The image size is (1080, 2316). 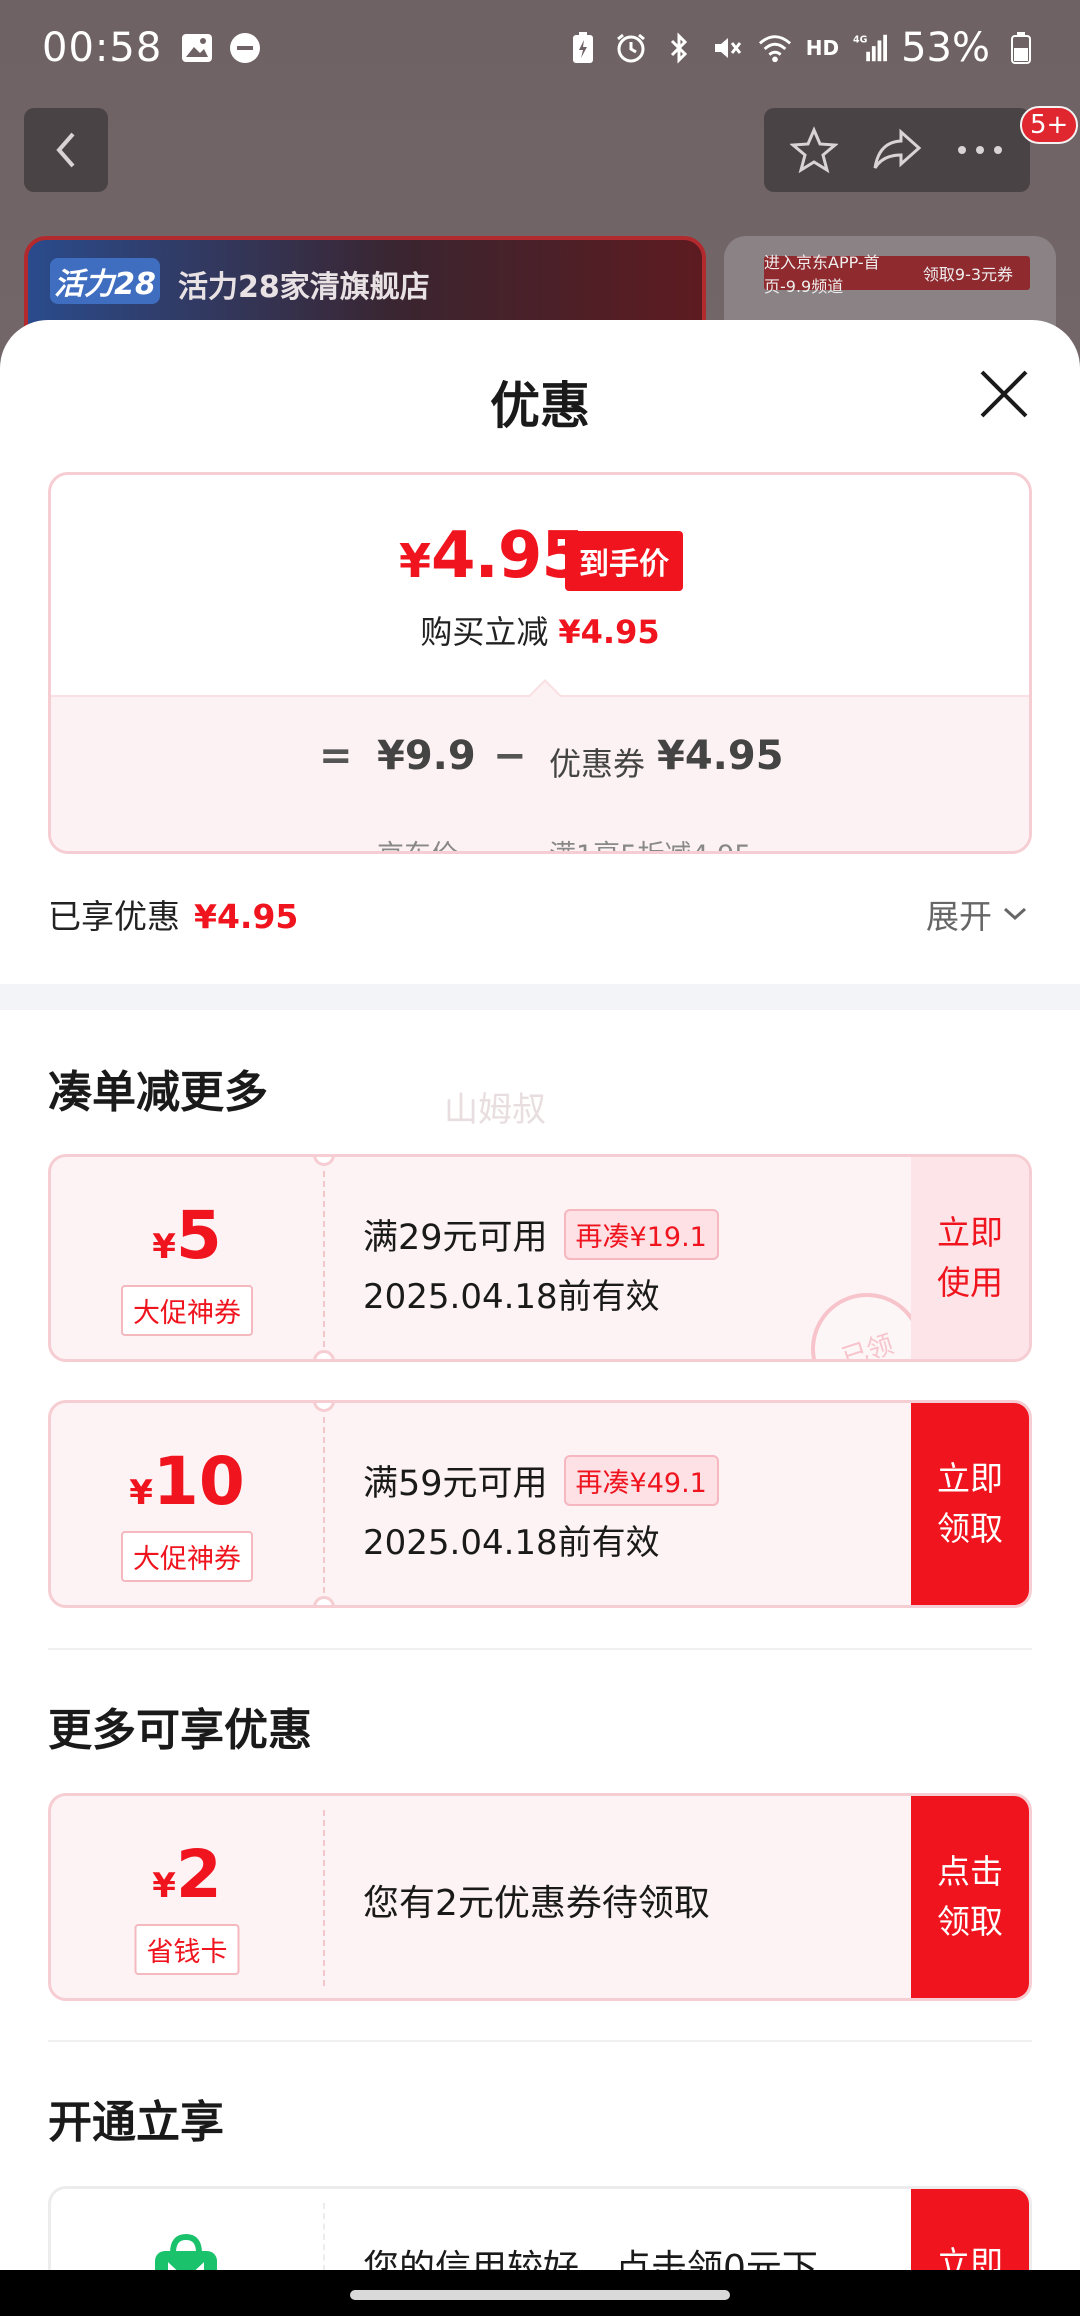 What do you see at coordinates (540, 773) in the screenshot?
I see `price-formula: = ¥9.9 − 优惠券 ¥4.95 京东价 满1享5折减4.95` at bounding box center [540, 773].